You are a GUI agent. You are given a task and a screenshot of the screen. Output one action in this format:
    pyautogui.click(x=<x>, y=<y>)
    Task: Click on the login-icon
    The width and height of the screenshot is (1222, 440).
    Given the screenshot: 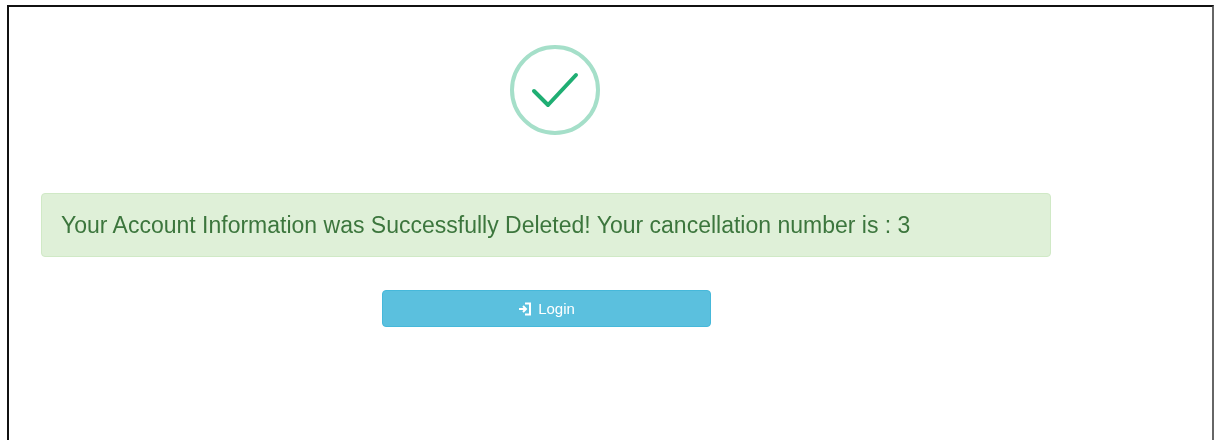 What is the action you would take?
    pyautogui.click(x=525, y=308)
    